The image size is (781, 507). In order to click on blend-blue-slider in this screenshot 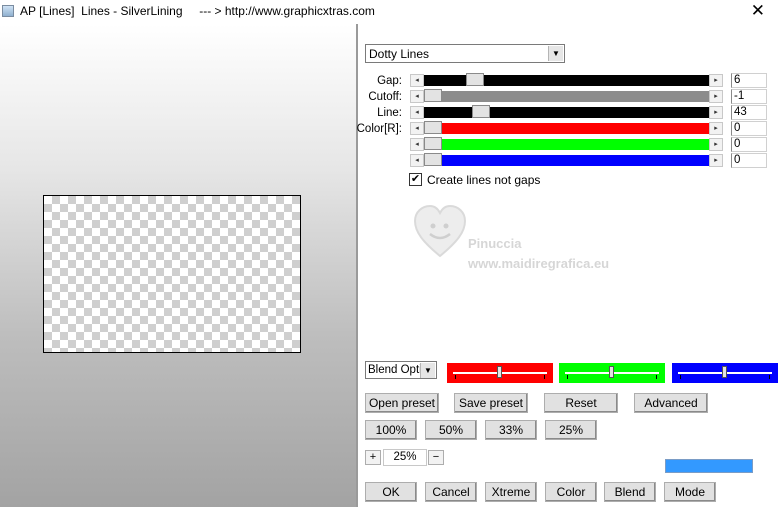, I will do `click(725, 373)`.